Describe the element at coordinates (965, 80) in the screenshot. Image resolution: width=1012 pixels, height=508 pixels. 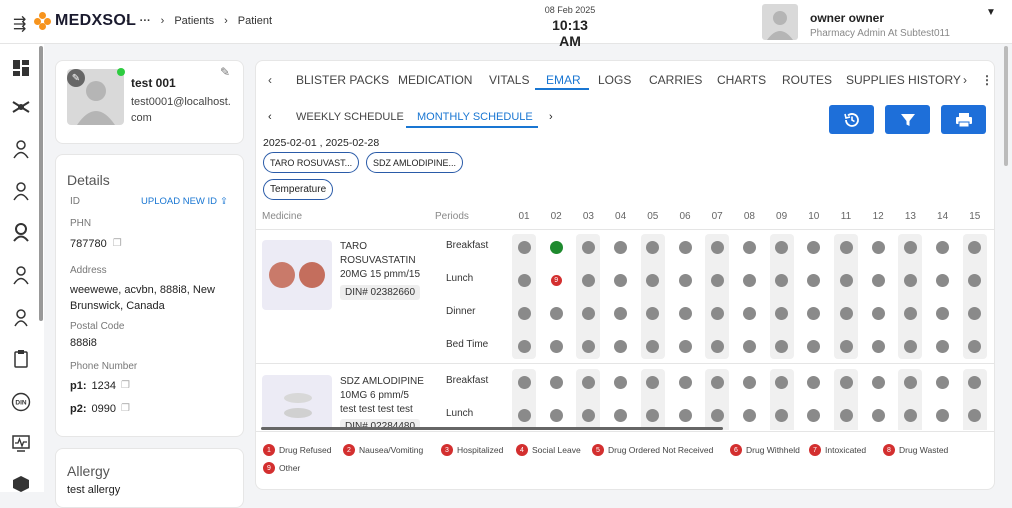
I see `tabs-next-icon: ›` at that location.